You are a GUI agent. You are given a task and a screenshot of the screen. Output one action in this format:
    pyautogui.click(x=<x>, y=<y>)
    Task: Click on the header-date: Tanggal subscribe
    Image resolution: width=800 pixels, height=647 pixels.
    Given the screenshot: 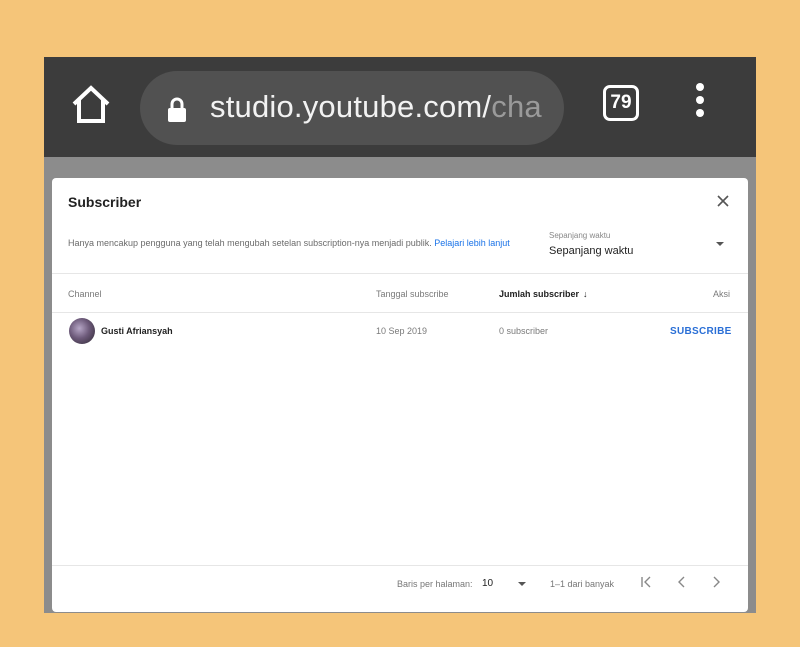 What is the action you would take?
    pyautogui.click(x=412, y=294)
    